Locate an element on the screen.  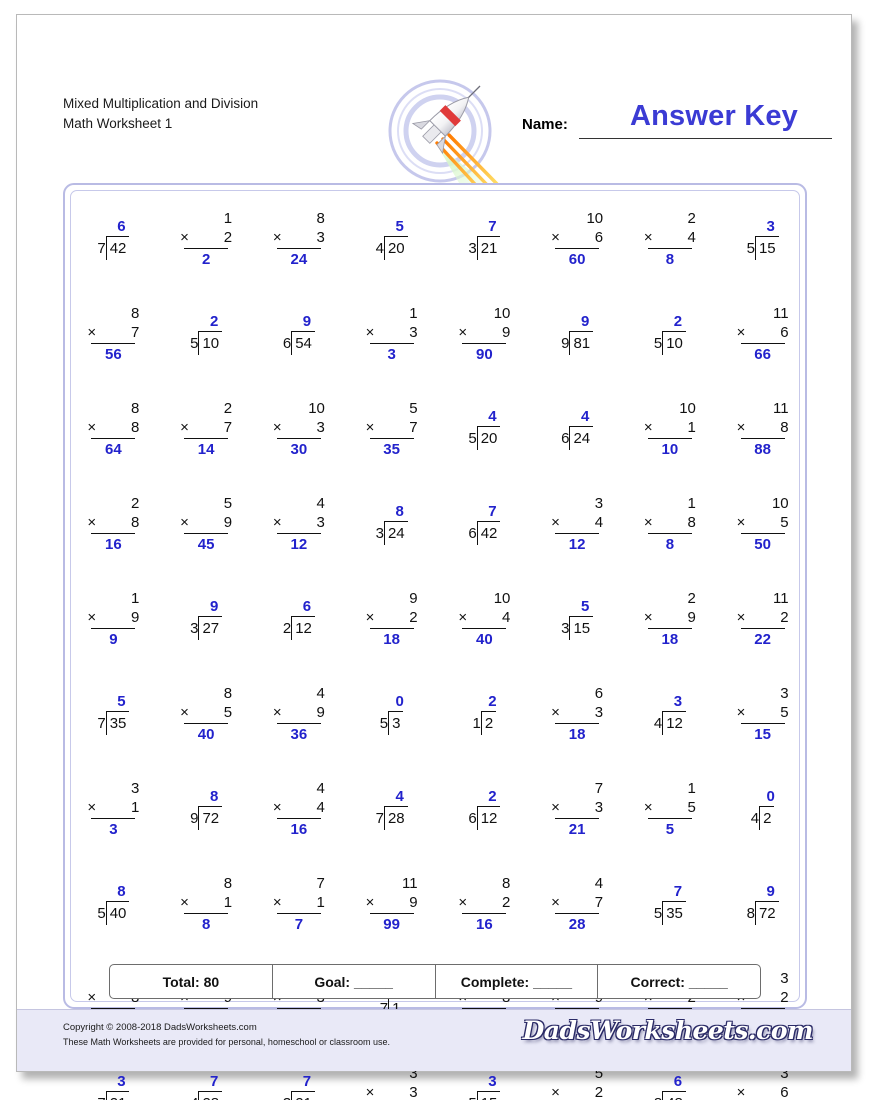
division-problem: 7 5 35 is located at coordinates (670, 903).